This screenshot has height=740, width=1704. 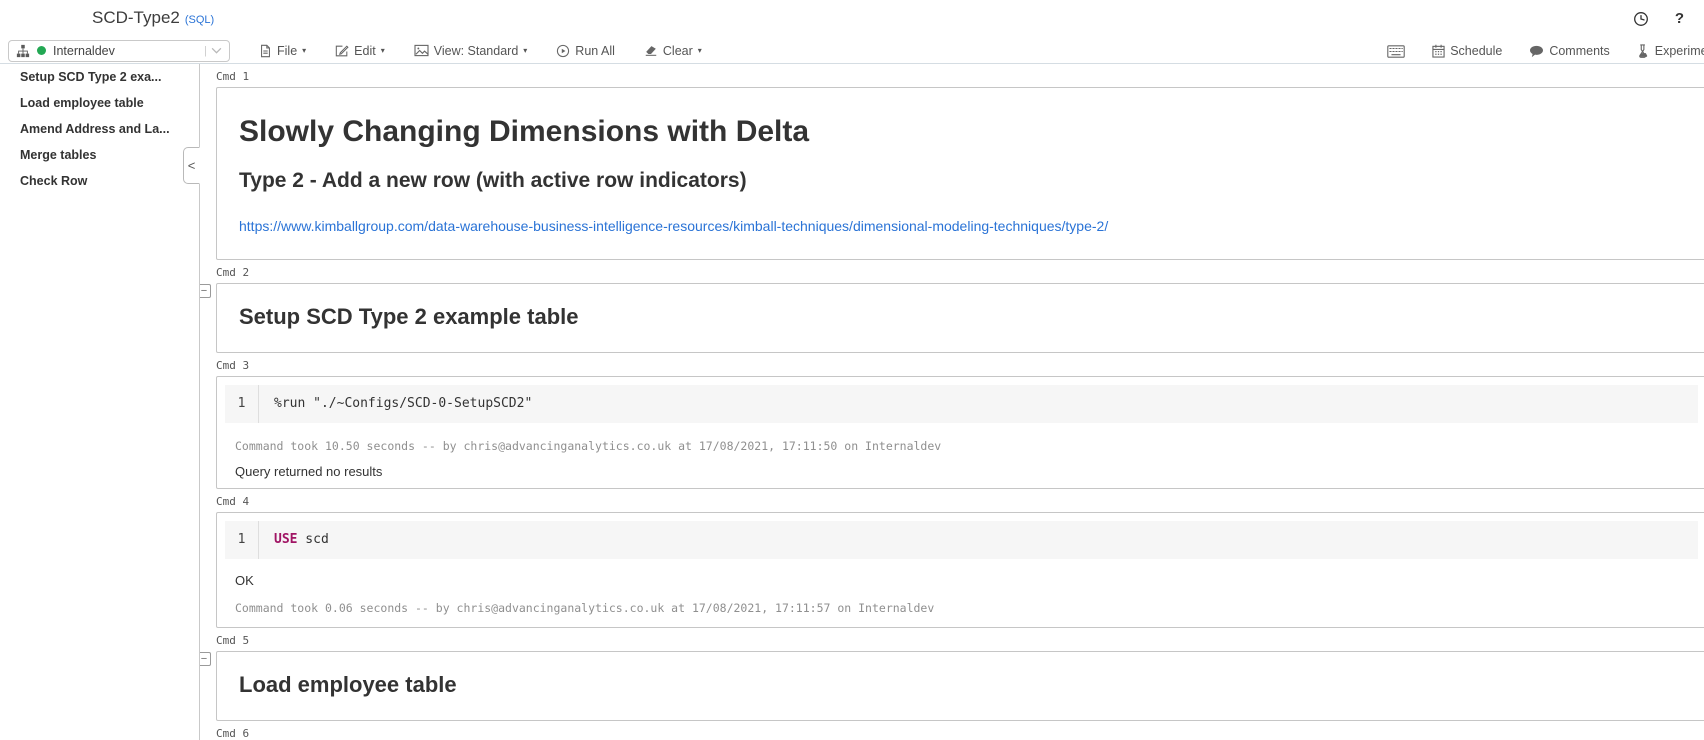 I want to click on cluster-icon, so click(x=23, y=51).